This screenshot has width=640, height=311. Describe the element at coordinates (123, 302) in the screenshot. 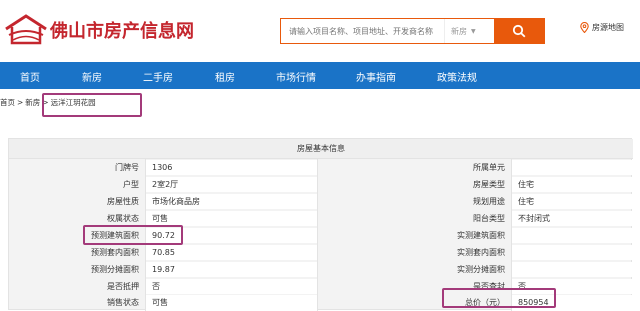

I see `row-label: 销售状态` at that location.